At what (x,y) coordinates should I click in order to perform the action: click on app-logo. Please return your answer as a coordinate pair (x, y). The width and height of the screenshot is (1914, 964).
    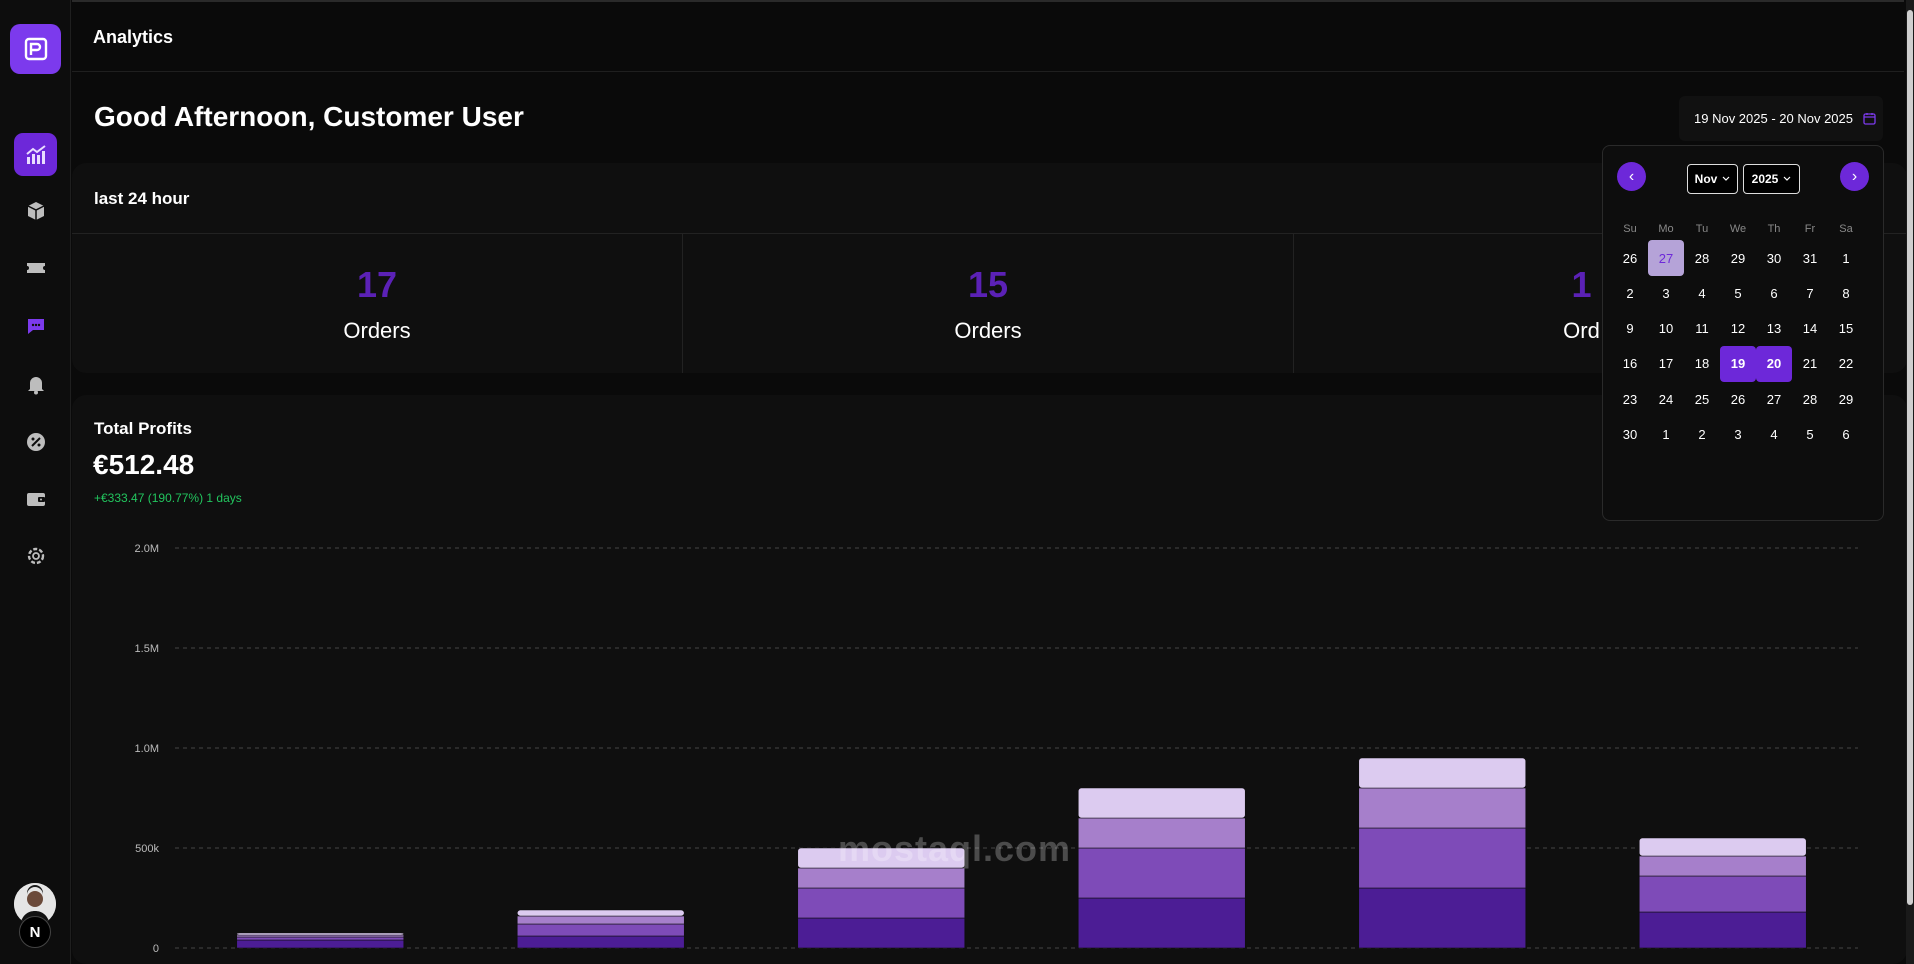
    Looking at the image, I should click on (35, 49).